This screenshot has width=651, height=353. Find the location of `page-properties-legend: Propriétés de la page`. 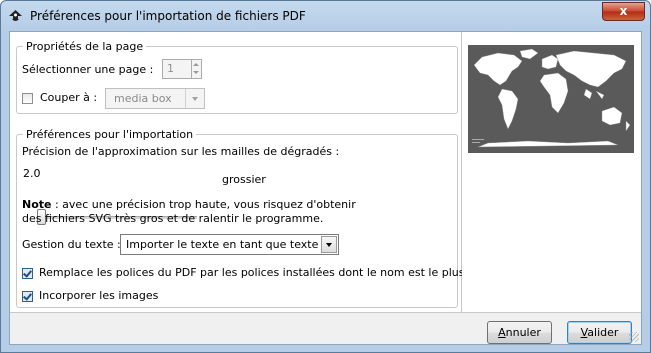

page-properties-legend: Propriétés de la page is located at coordinates (85, 46).